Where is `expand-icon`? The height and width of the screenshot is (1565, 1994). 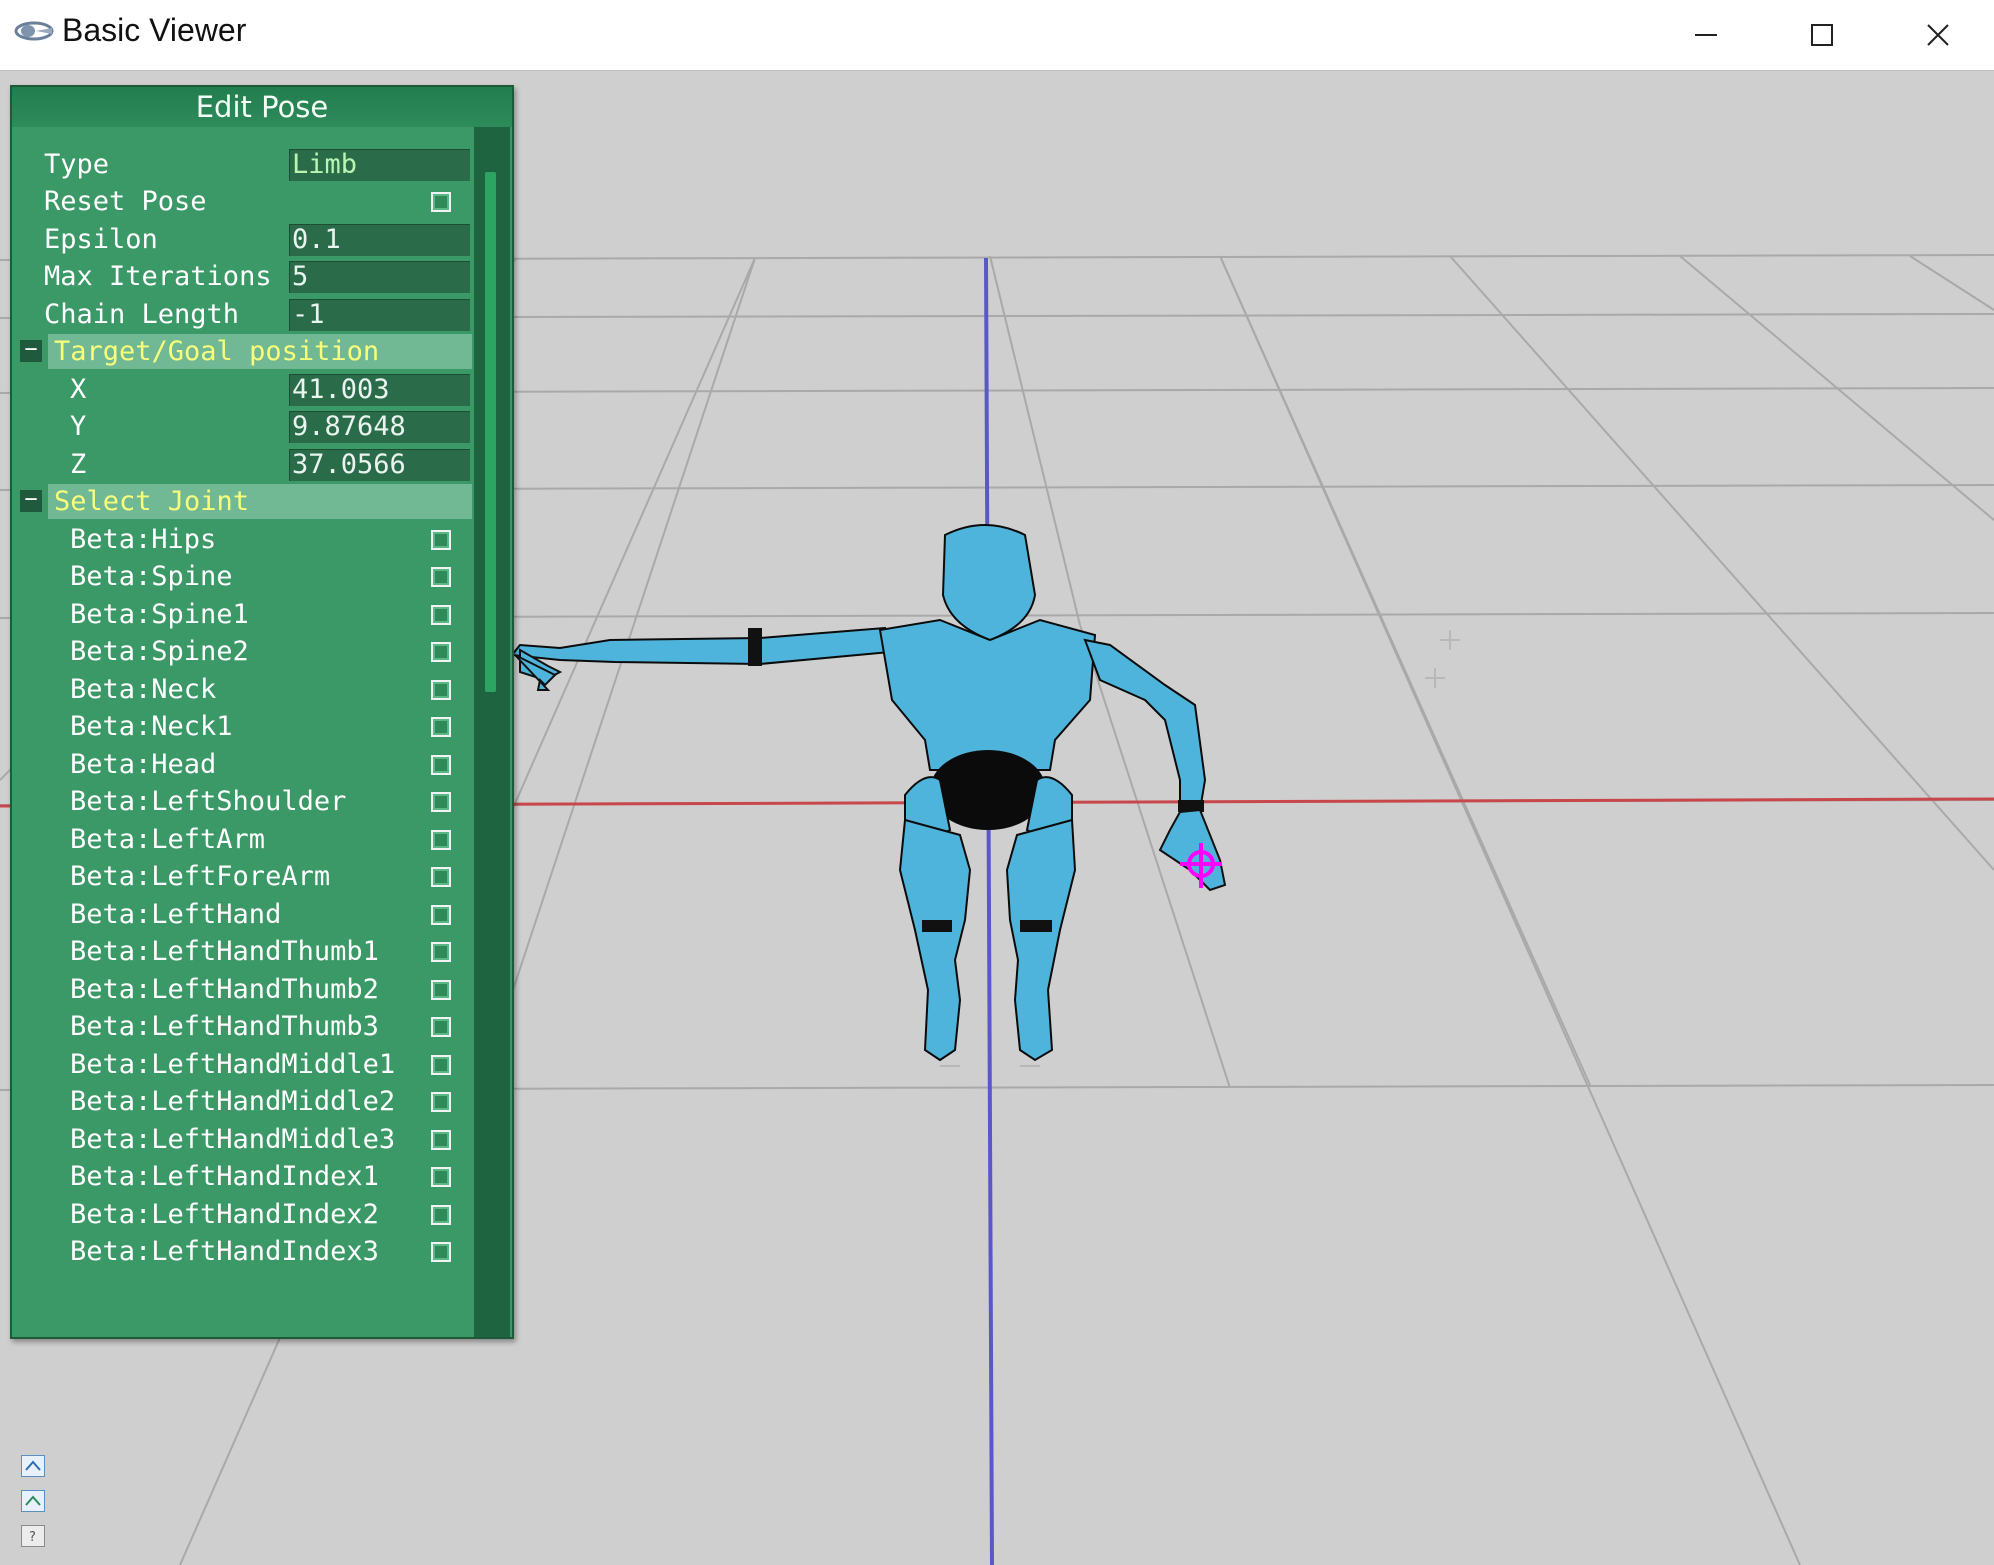 expand-icon is located at coordinates (33, 1466).